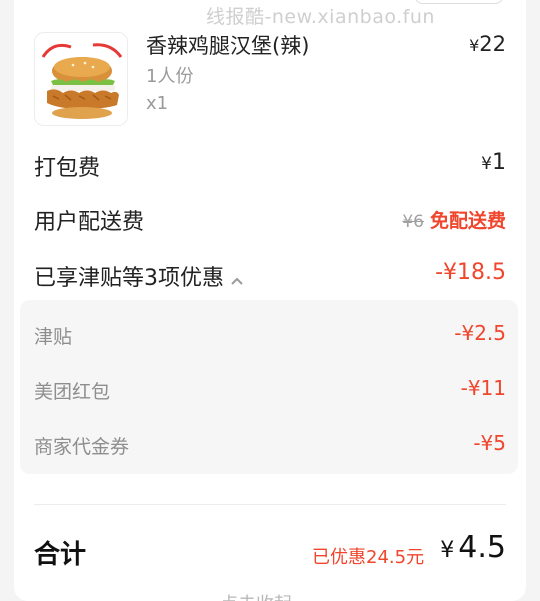 The width and height of the screenshot is (540, 601). I want to click on delivery-fee-label: 用户配送费, so click(89, 222).